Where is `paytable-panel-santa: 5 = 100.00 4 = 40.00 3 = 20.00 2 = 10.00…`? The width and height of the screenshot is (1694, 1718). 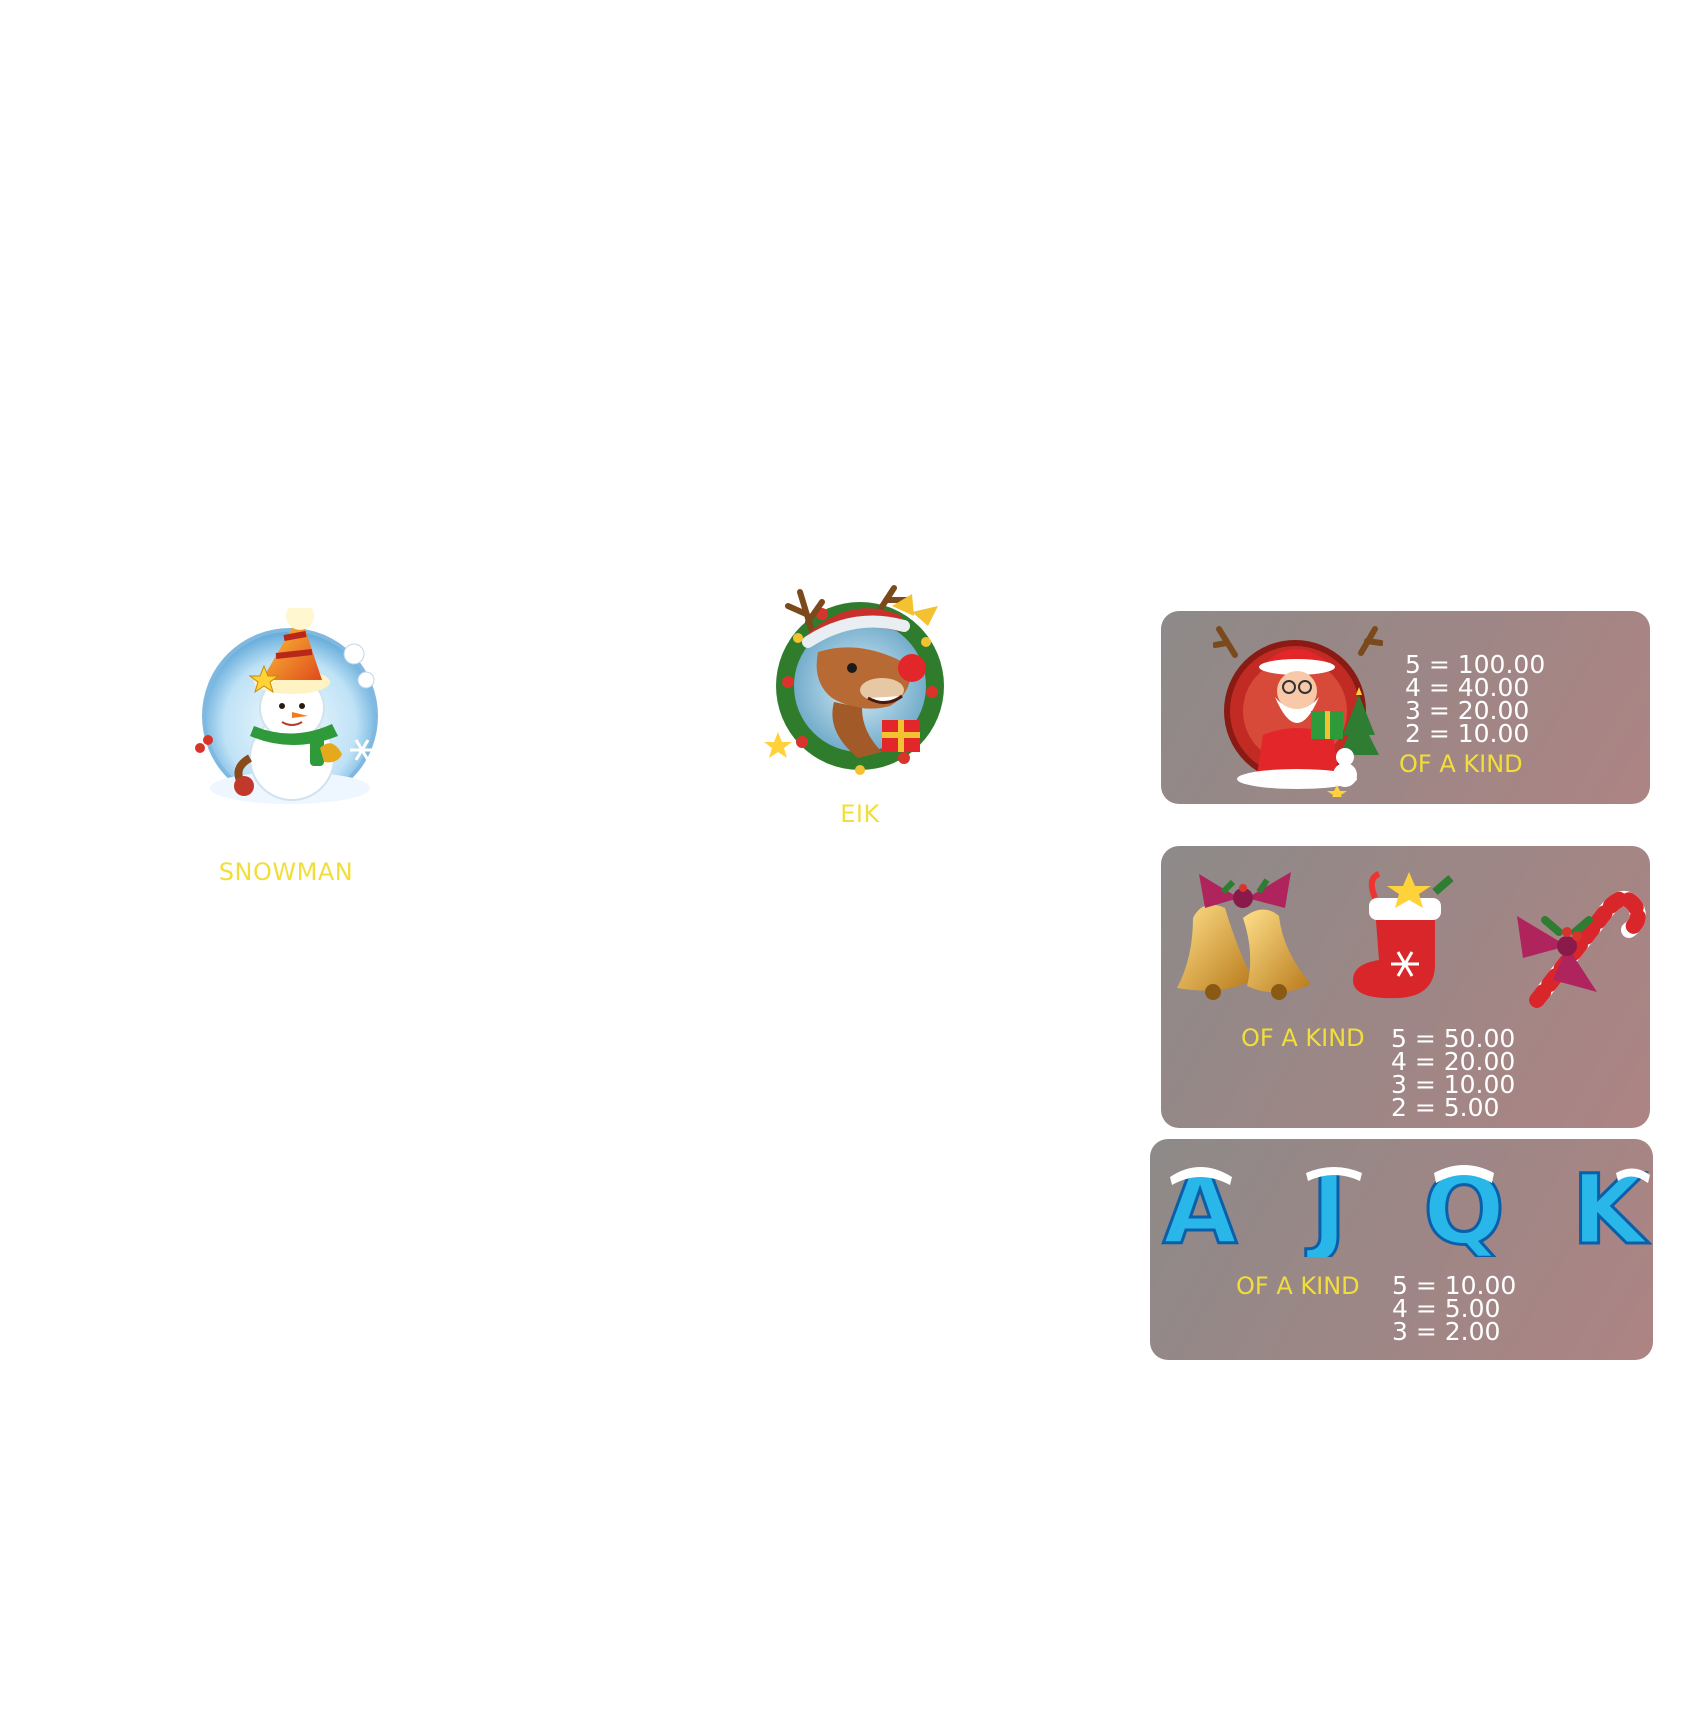 paytable-panel-santa: 5 = 100.00 4 = 40.00 3 = 20.00 2 = 10.00… is located at coordinates (1405, 707).